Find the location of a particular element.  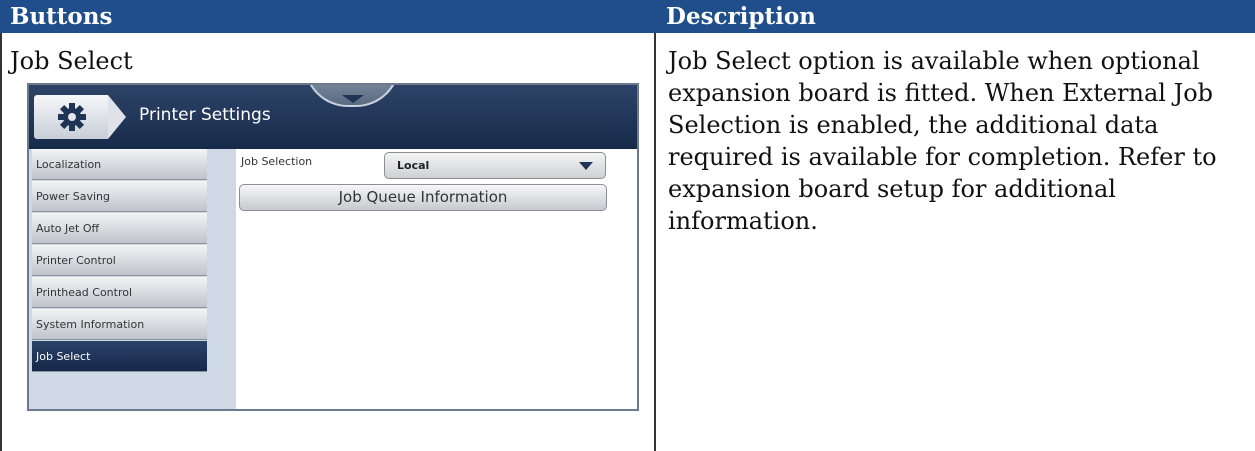

sidebar-item-printhead-control: Printhead Control is located at coordinates (119, 292).